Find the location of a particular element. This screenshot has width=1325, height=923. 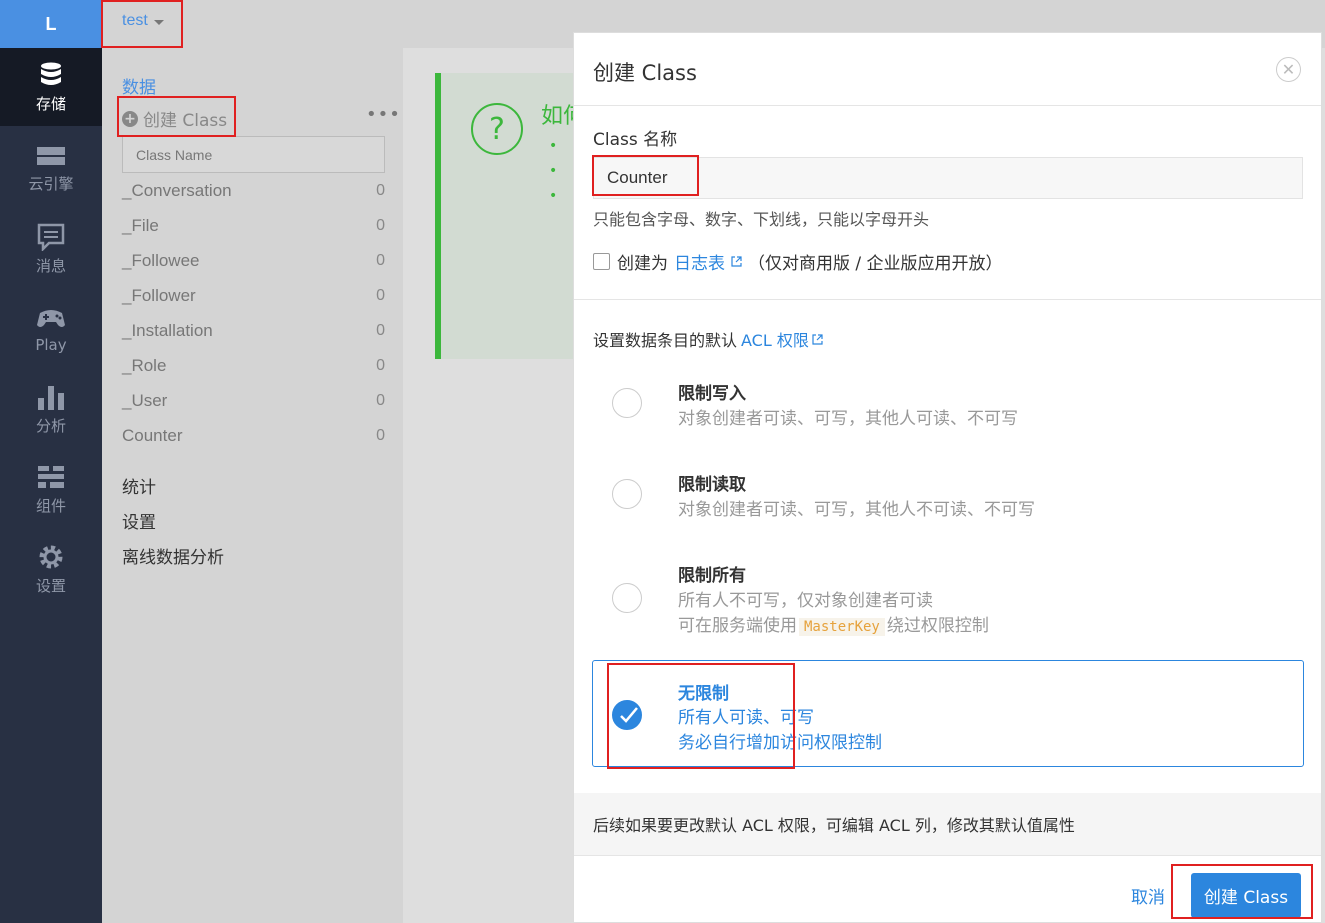

nav-label-engine: 云引擎 is located at coordinates (51, 183).